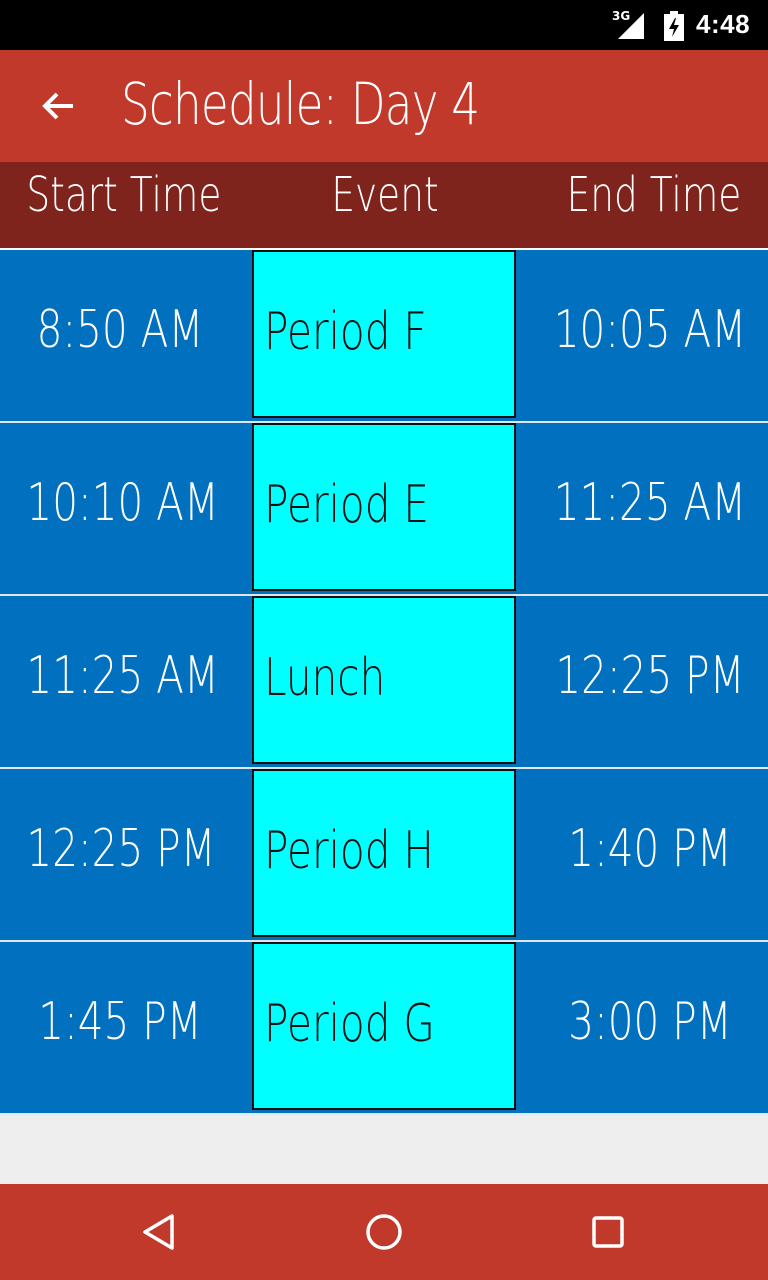  I want to click on event-cell: Period G, so click(384, 1026).